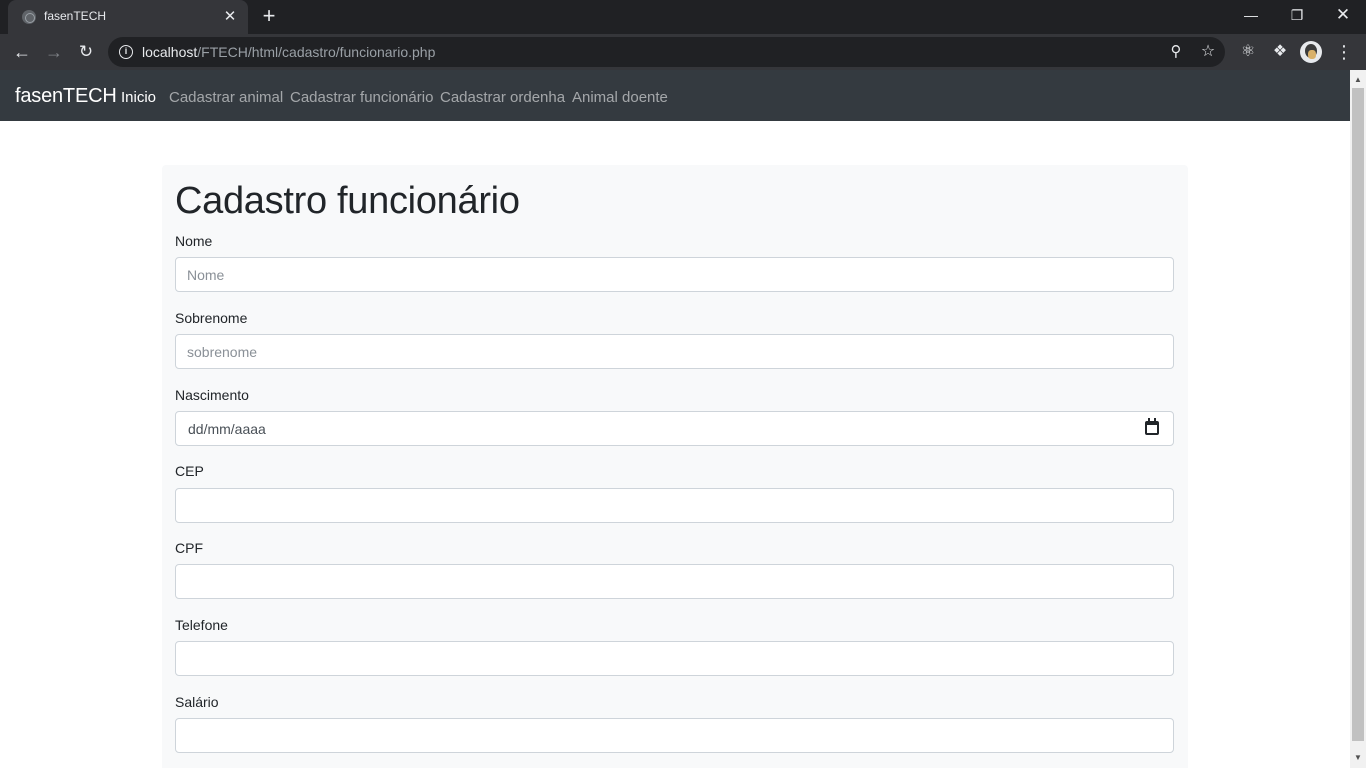  I want to click on nav-link-animal-doente: Animal doente, so click(620, 97).